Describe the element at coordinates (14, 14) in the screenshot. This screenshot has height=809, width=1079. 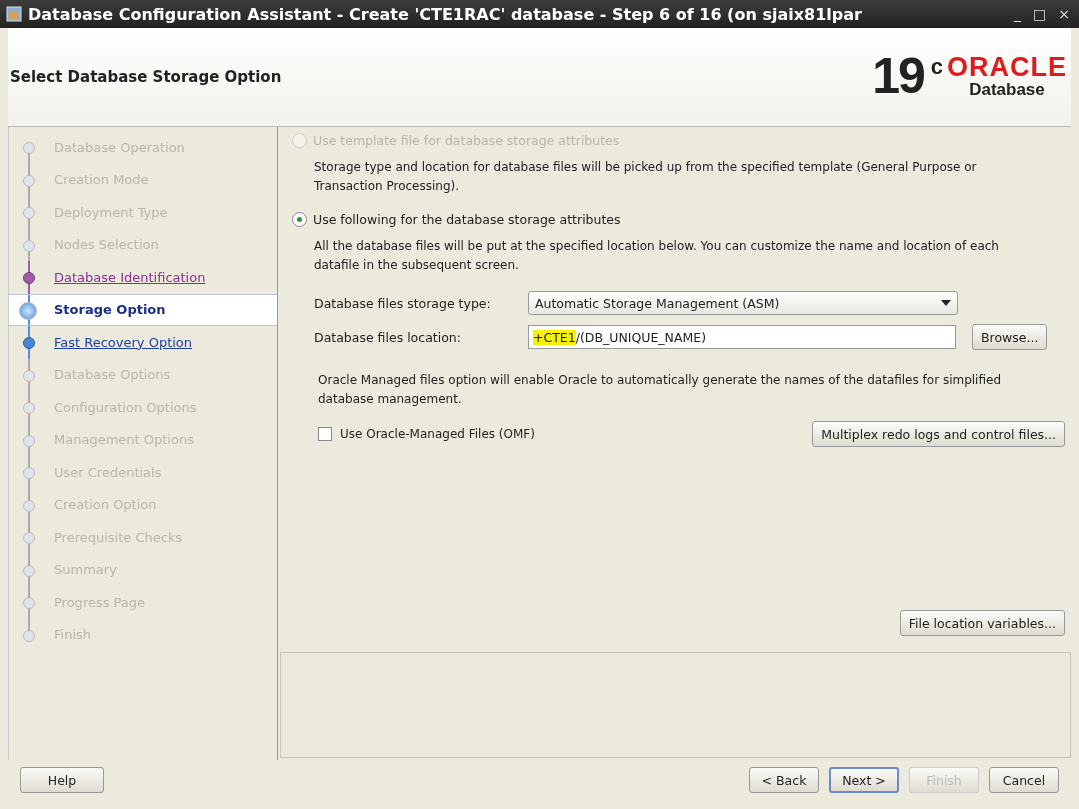
I see `app-icon` at that location.